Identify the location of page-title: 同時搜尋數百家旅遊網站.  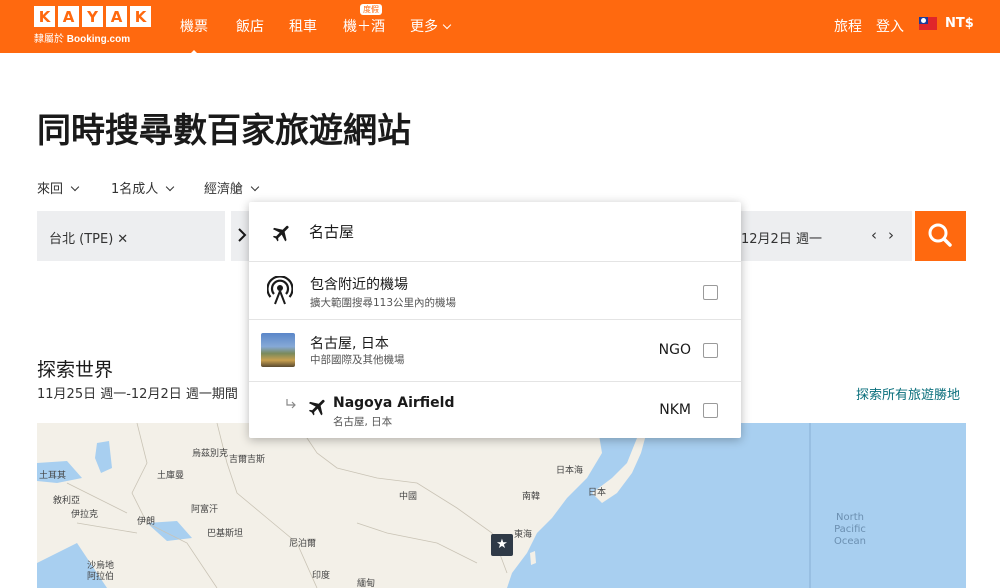
(224, 131).